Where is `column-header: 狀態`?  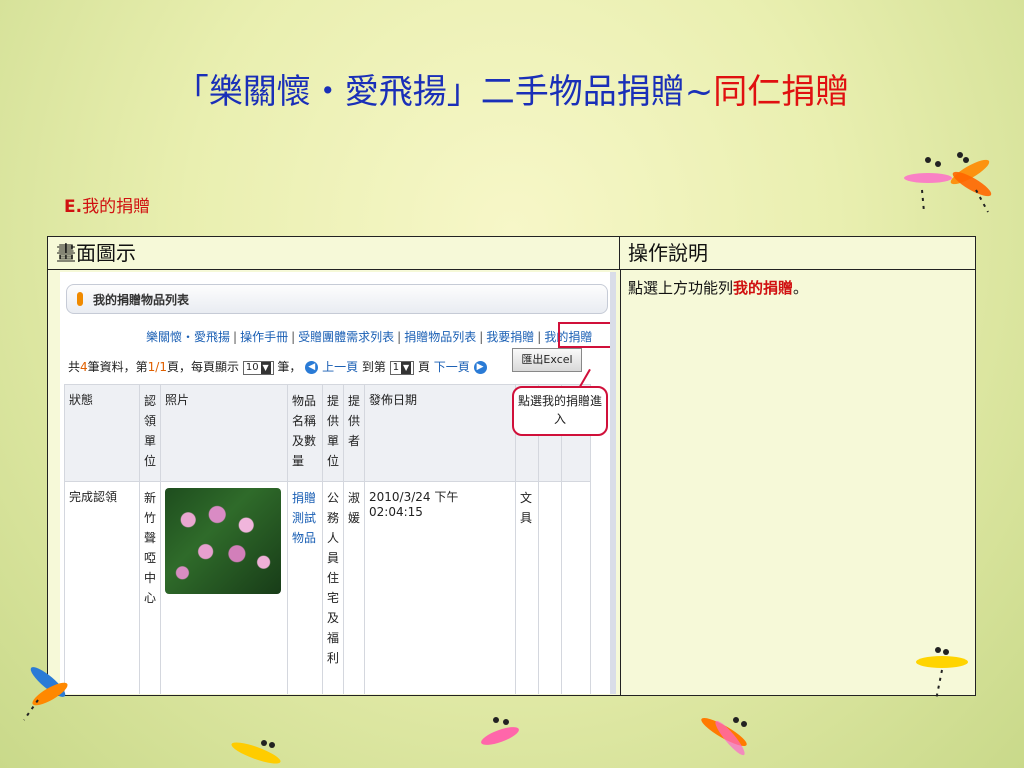 column-header: 狀態 is located at coordinates (102, 433).